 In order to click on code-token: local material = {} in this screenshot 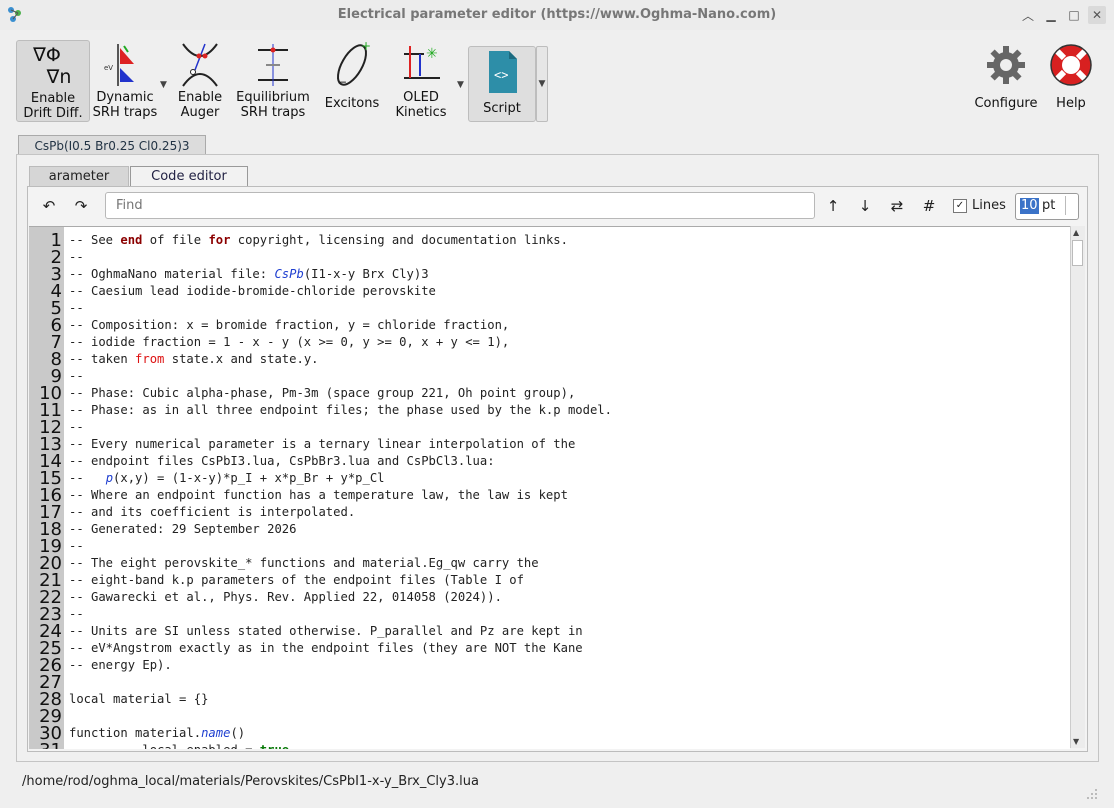, I will do `click(139, 699)`.